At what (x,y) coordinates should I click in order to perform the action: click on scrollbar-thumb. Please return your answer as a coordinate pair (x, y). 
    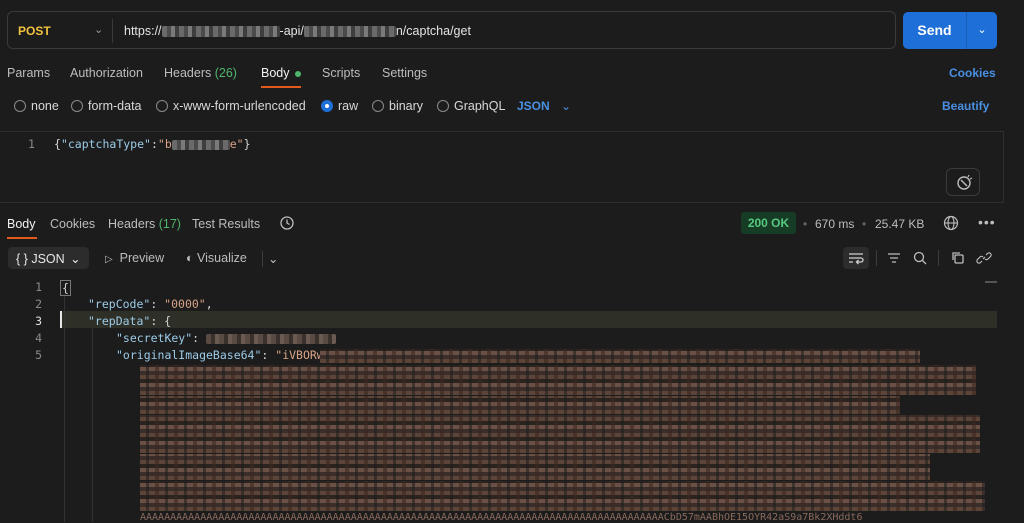
    Looking at the image, I should click on (991, 282).